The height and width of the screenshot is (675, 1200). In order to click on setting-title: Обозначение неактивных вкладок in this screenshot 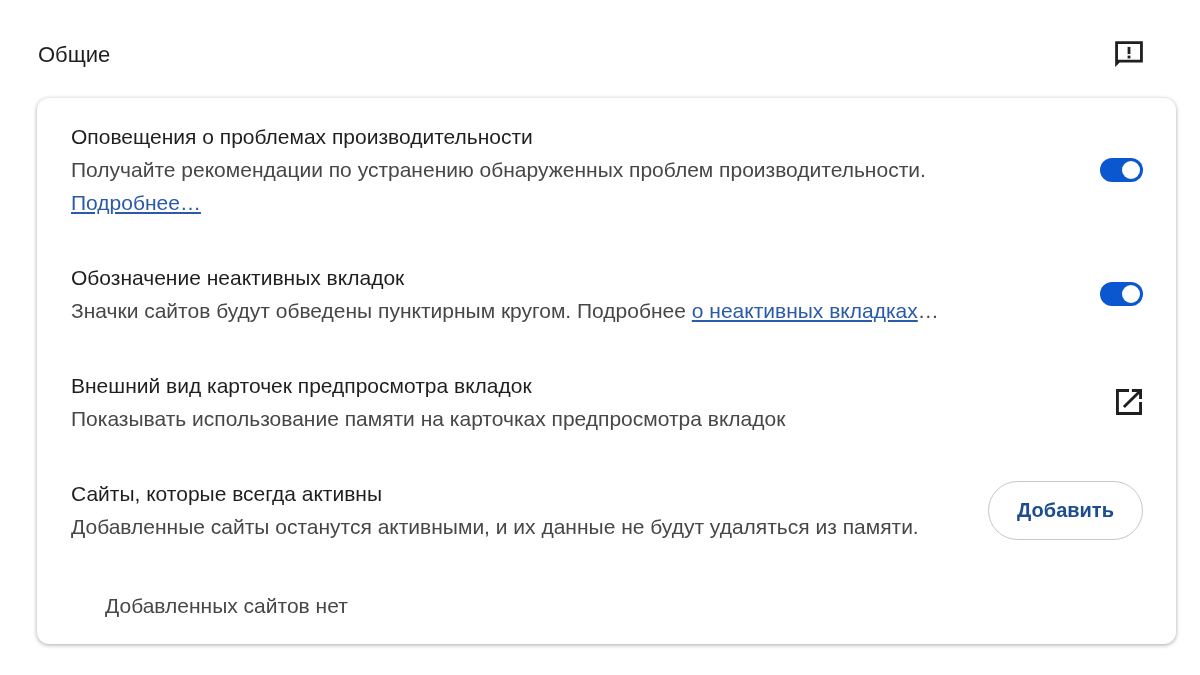, I will do `click(238, 278)`.